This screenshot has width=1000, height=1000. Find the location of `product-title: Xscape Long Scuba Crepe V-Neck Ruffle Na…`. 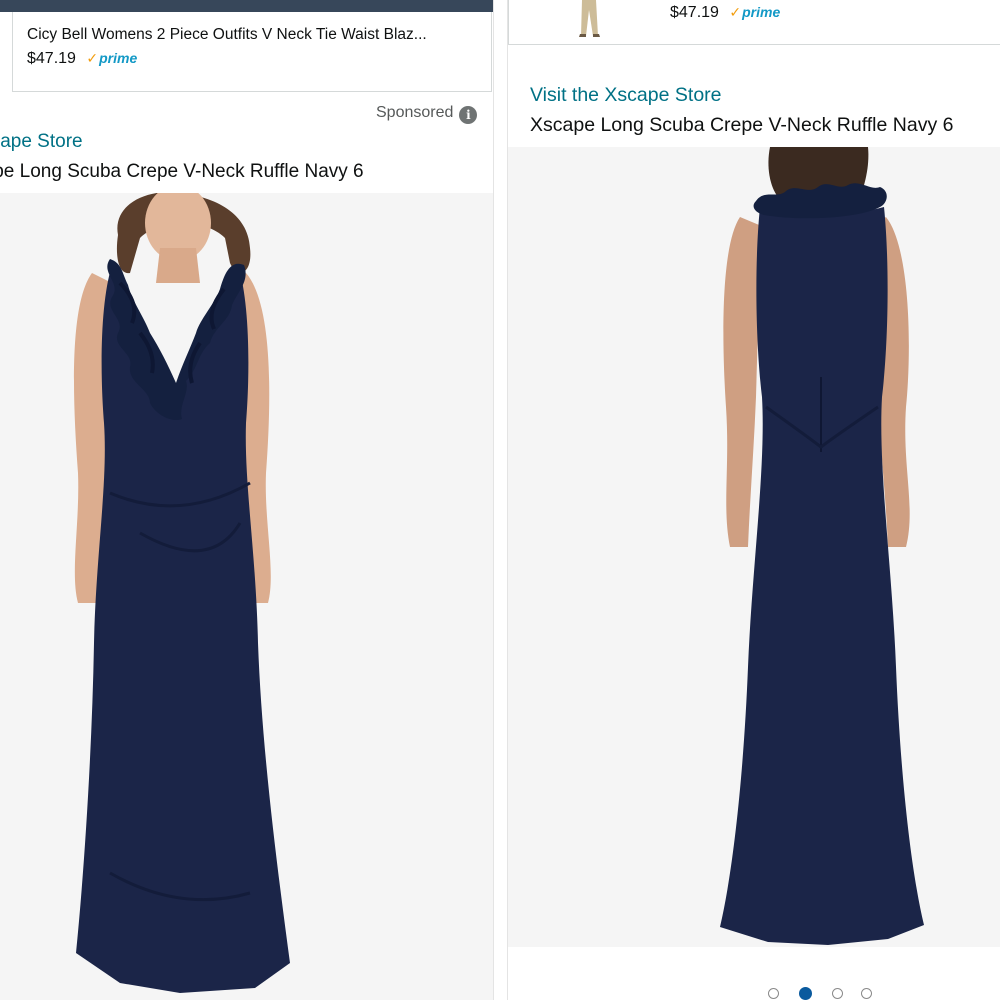

product-title: Xscape Long Scuba Crepe V-Neck Ruffle Na… is located at coordinates (246, 172).